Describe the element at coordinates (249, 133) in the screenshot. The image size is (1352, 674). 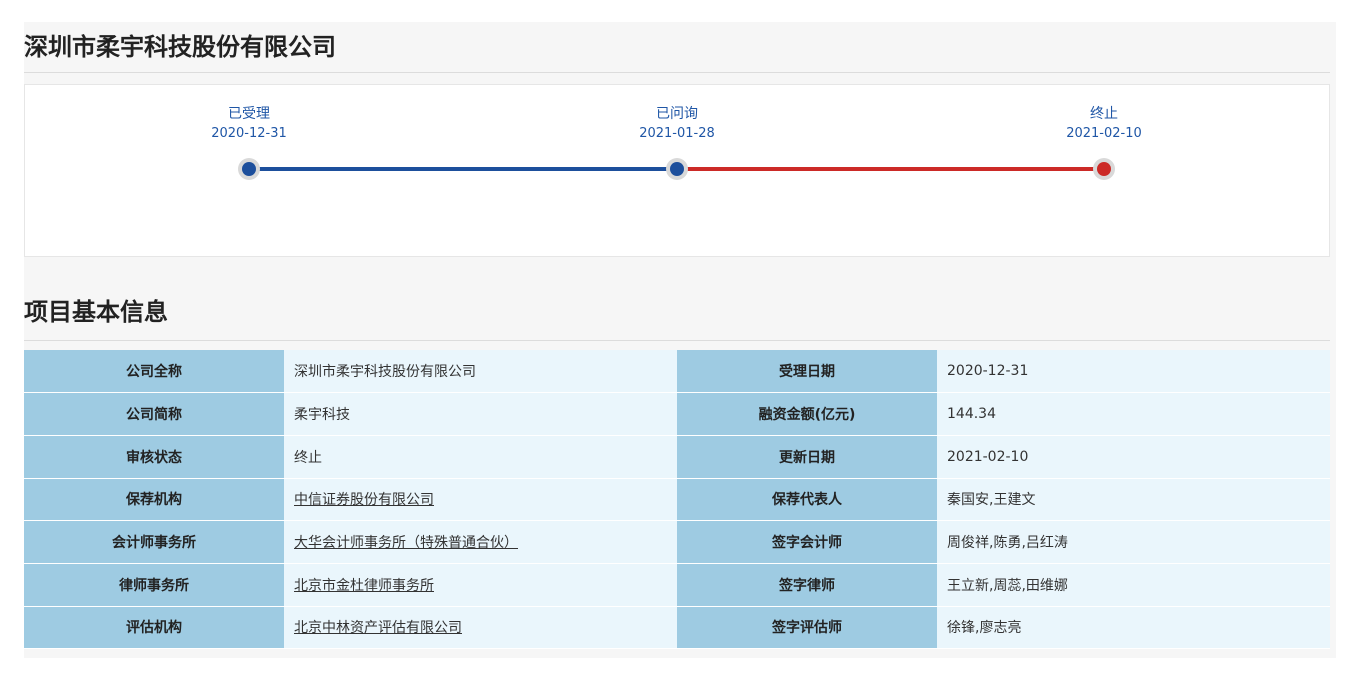
I see `timeline-step-date: 2020-12-31` at that location.